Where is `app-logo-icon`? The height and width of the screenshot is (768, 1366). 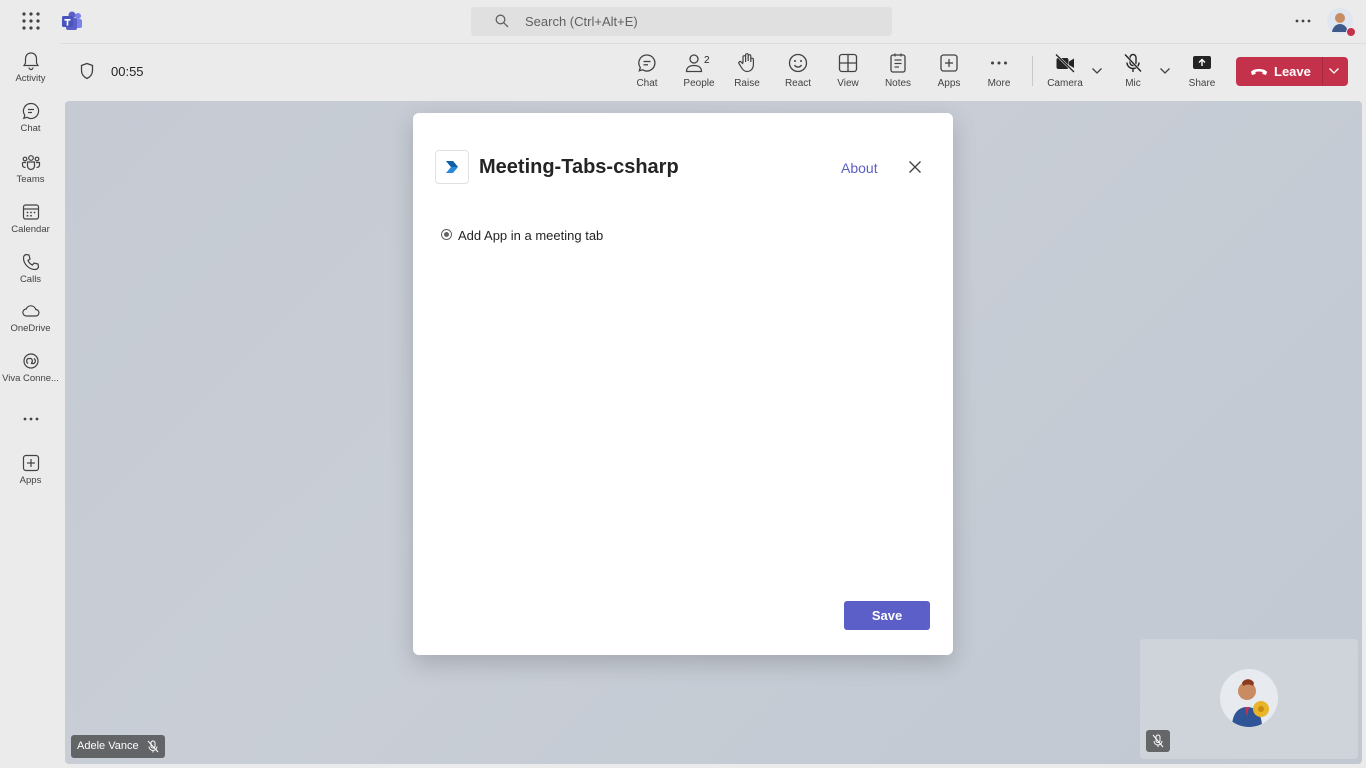 app-logo-icon is located at coordinates (452, 167).